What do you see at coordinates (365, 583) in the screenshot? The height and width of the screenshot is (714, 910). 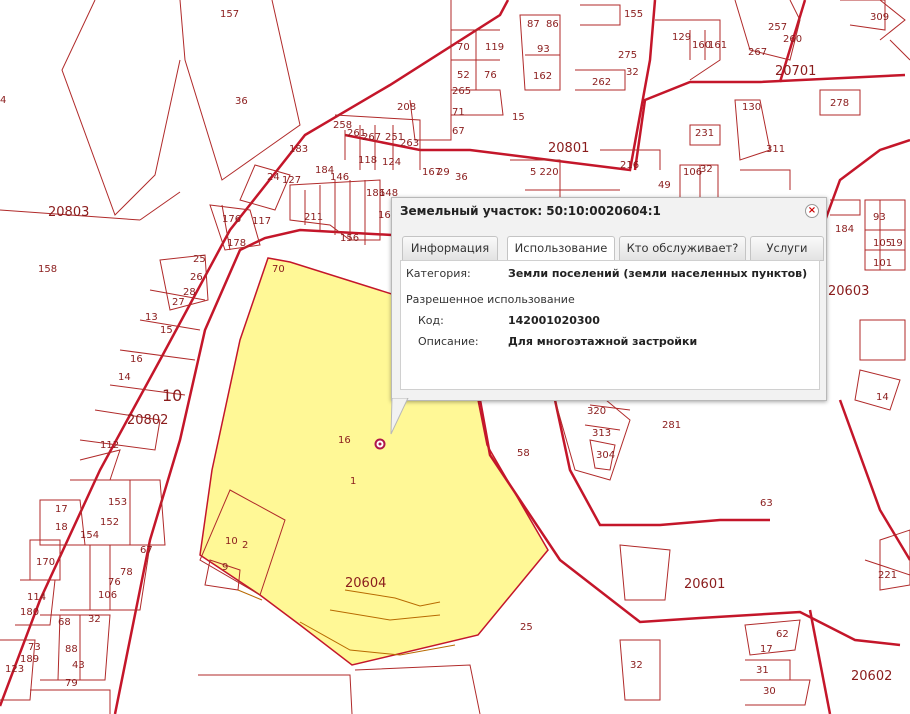 I see `quarter-20604: 20604` at bounding box center [365, 583].